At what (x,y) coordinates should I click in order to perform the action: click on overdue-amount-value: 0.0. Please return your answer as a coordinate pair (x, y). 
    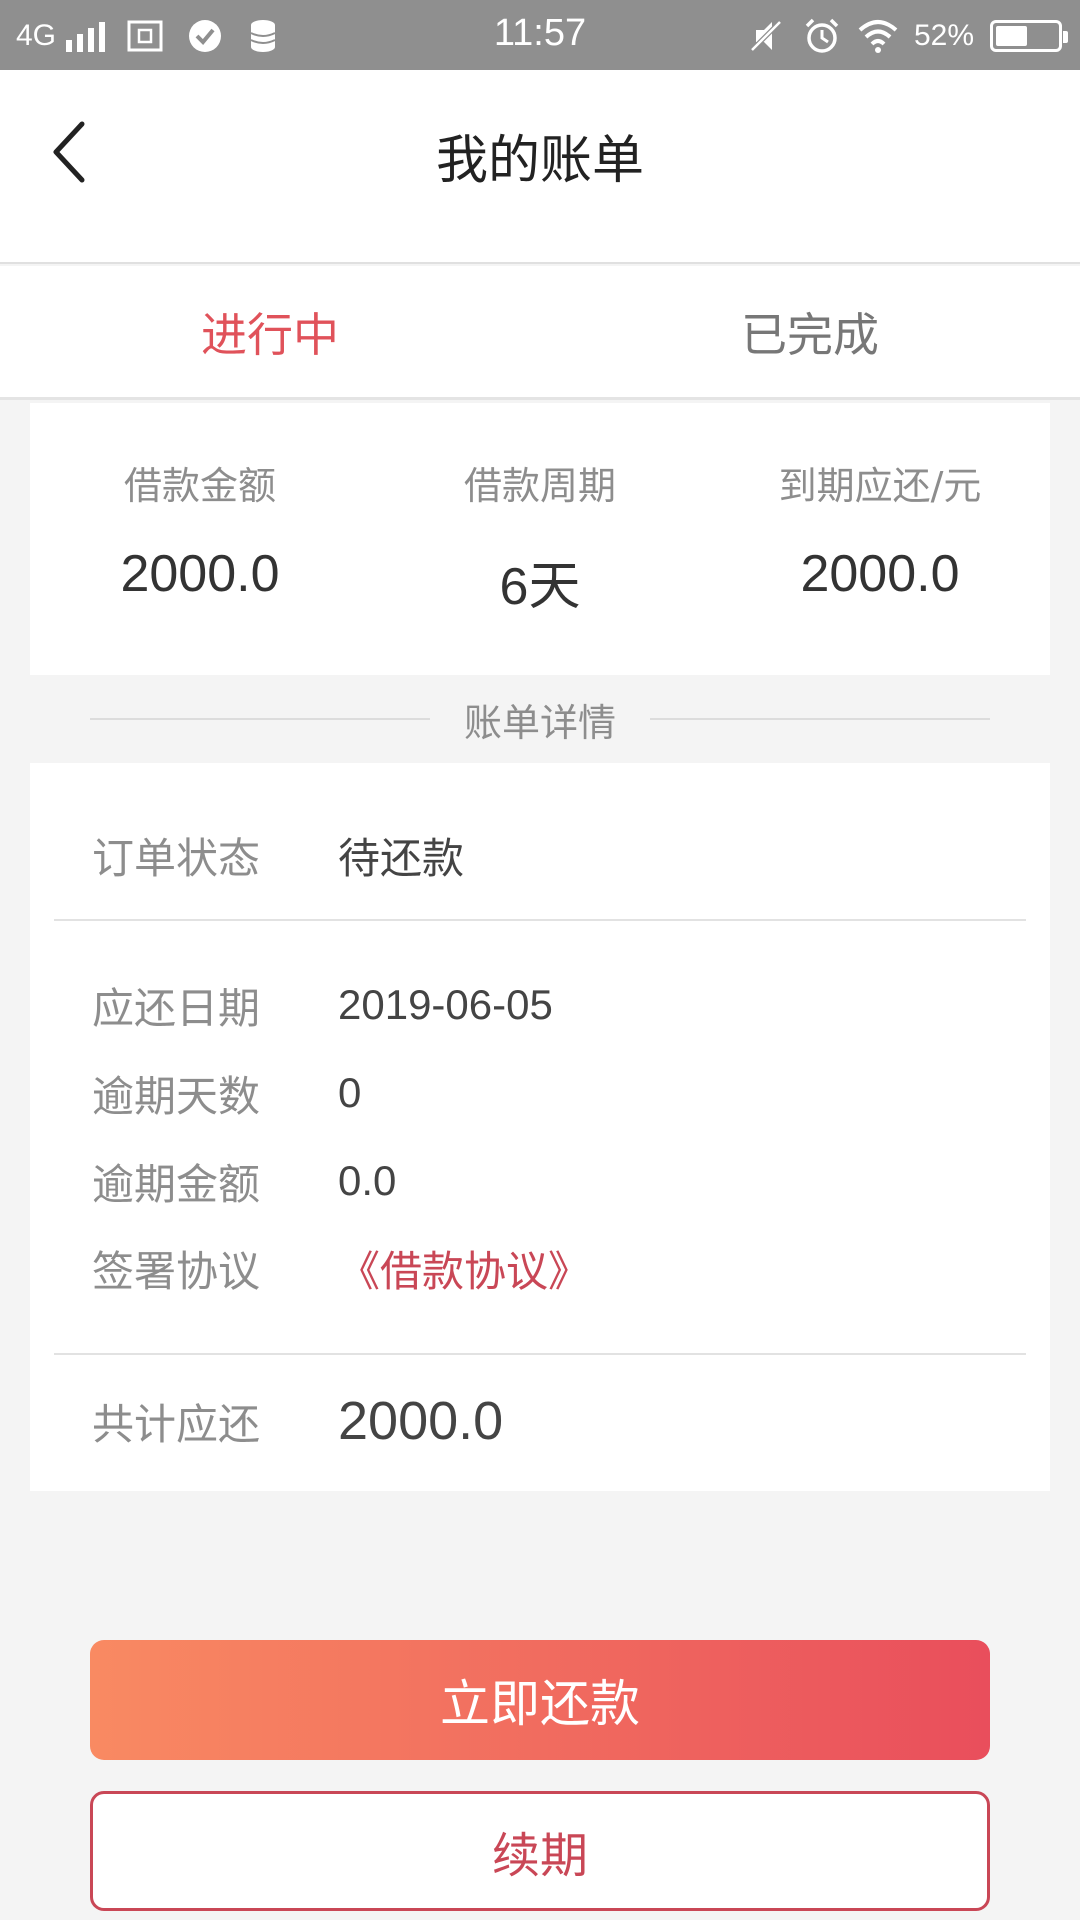
    Looking at the image, I should click on (367, 1180).